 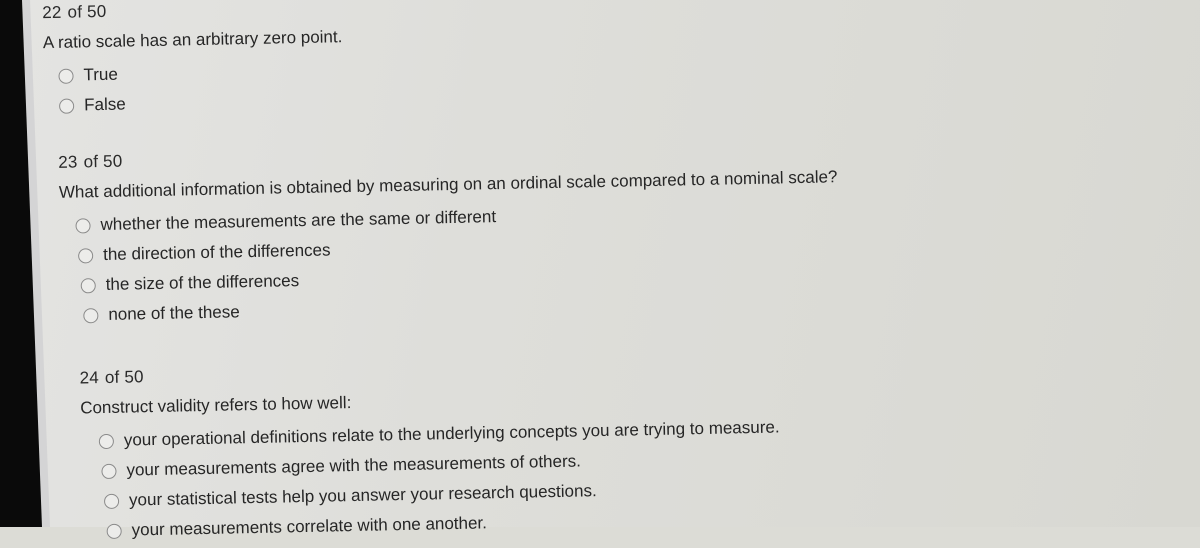 I want to click on answer-option-false: False, so click(x=201, y=103).